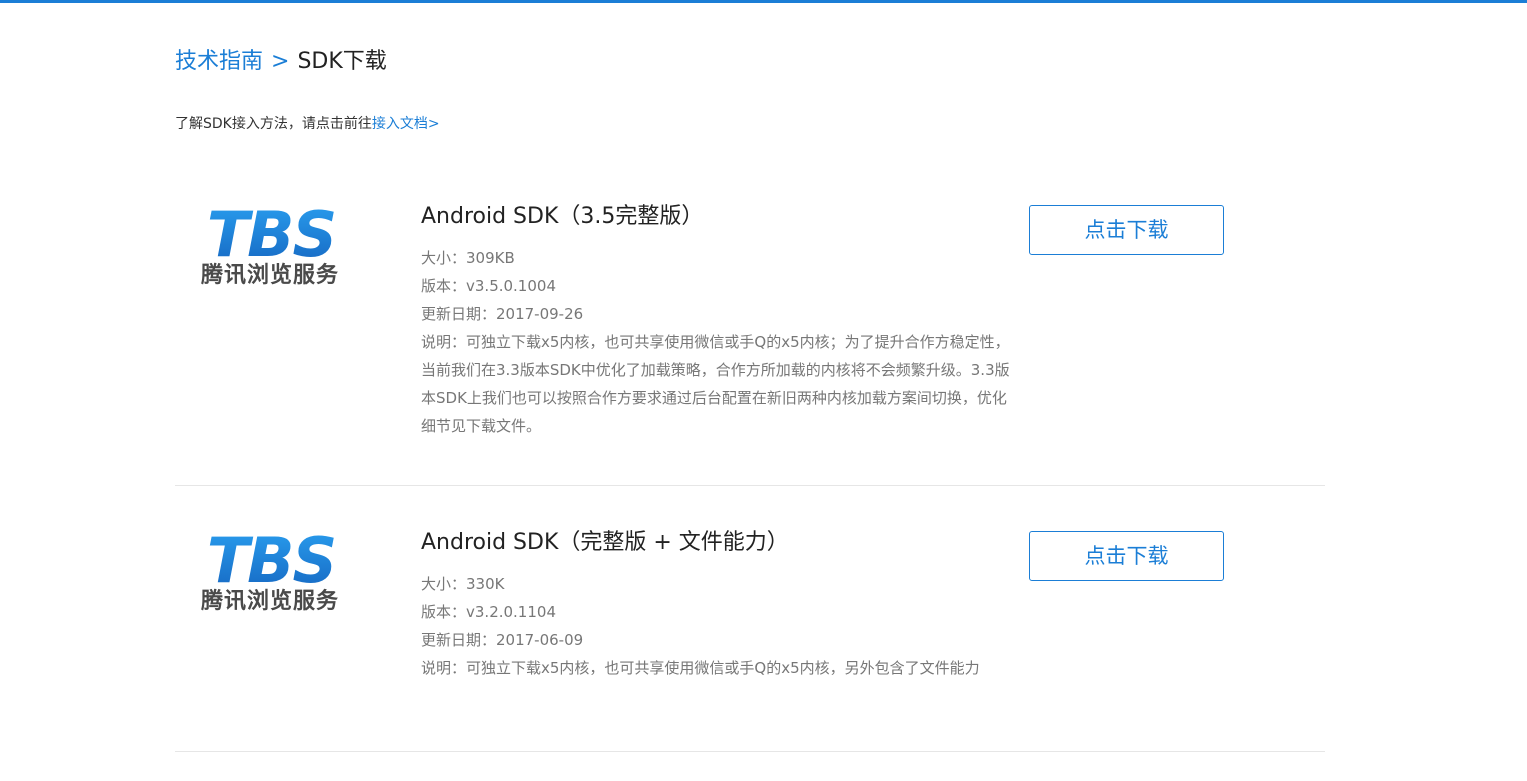 The image size is (1527, 781). Describe the element at coordinates (273, 124) in the screenshot. I see `intro-message: 了解SDK接入方法，请点击前往` at that location.